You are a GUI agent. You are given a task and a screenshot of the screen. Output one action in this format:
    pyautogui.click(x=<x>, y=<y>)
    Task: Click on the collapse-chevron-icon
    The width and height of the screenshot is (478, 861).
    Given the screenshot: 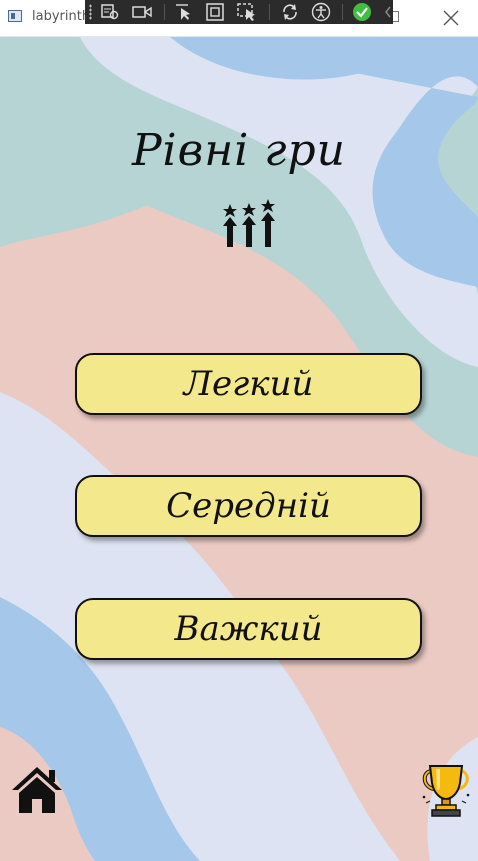 What is the action you would take?
    pyautogui.click(x=388, y=12)
    